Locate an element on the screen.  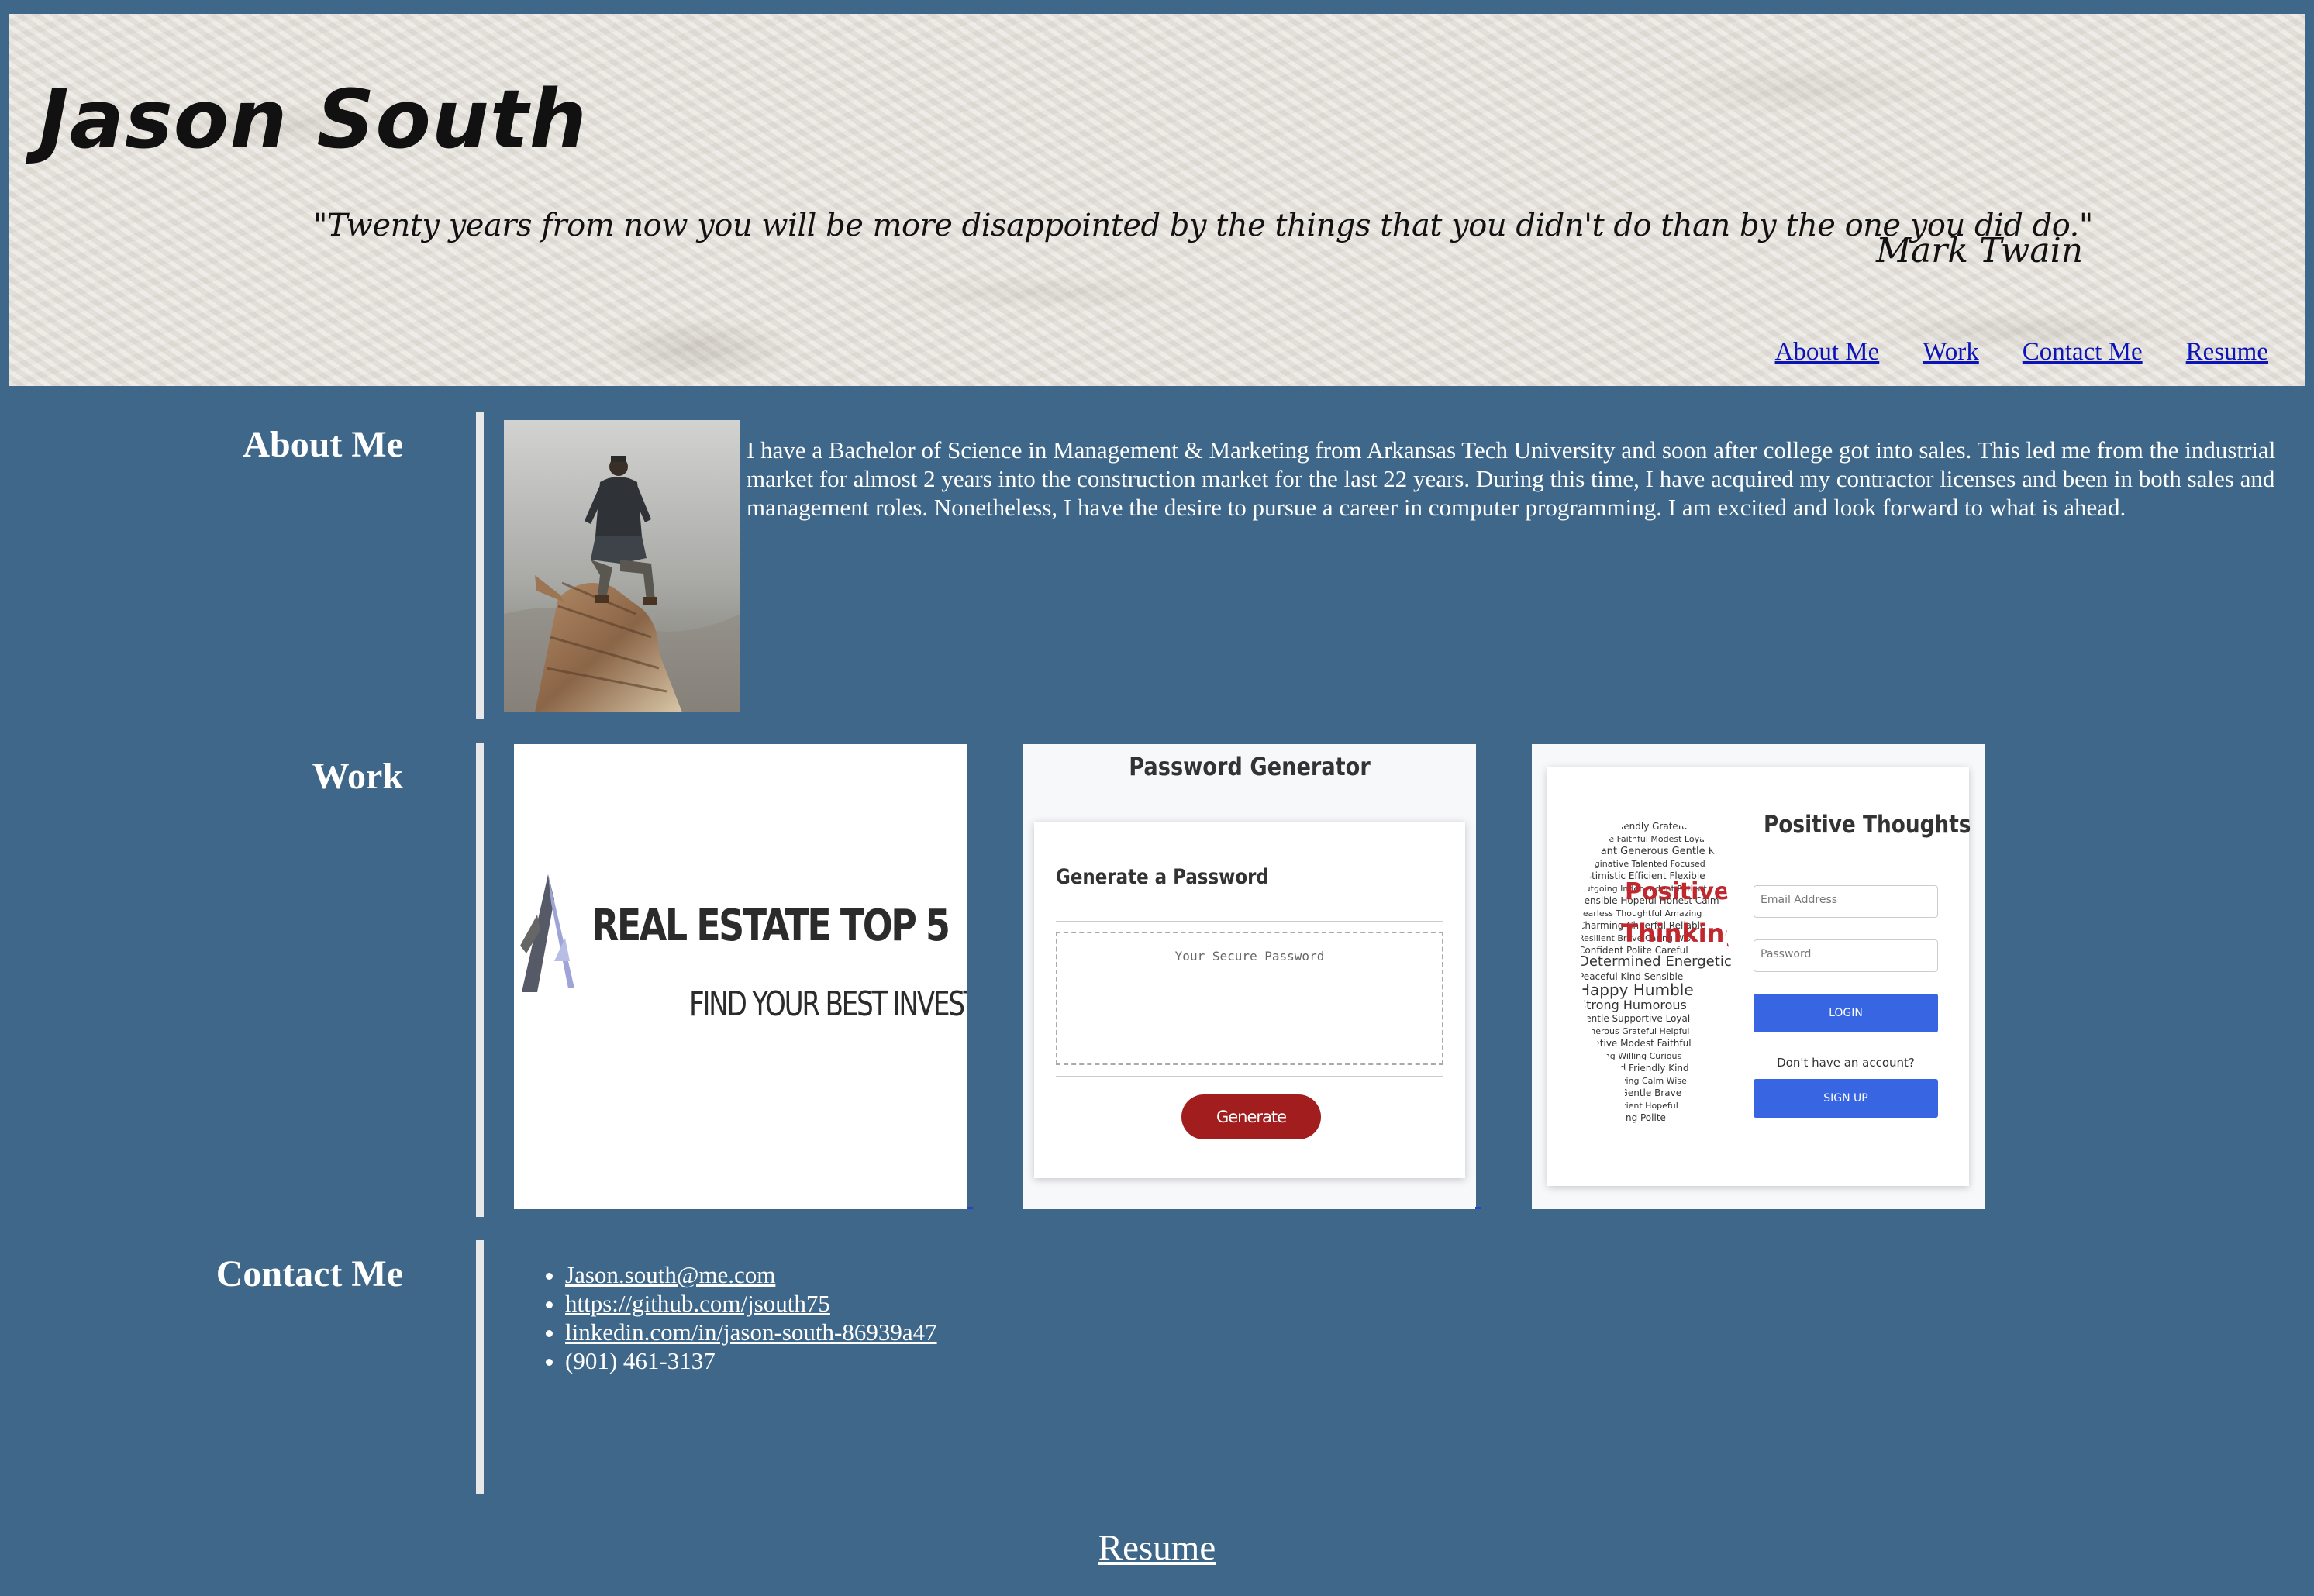
footer: Resume is located at coordinates (1157, 1548).